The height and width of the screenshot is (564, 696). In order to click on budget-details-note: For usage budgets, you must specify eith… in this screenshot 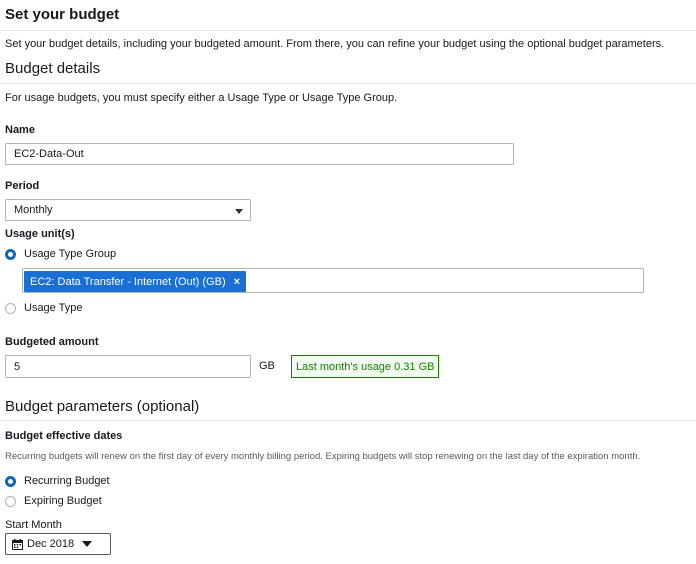, I will do `click(201, 98)`.